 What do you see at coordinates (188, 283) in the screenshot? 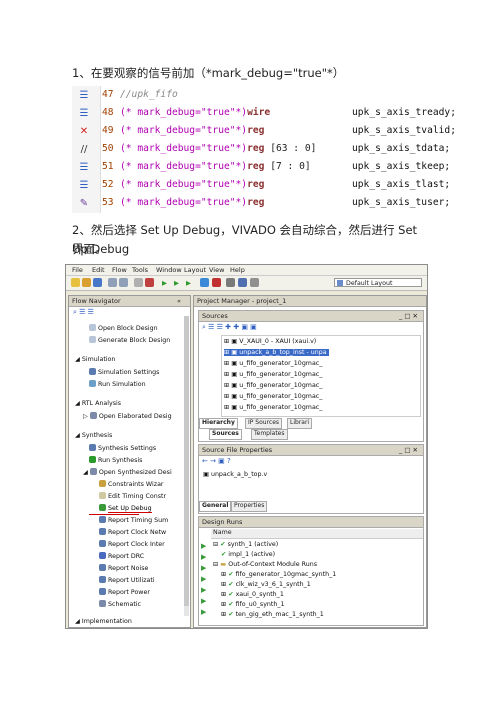
I see `run-implementation-icon: ▶` at bounding box center [188, 283].